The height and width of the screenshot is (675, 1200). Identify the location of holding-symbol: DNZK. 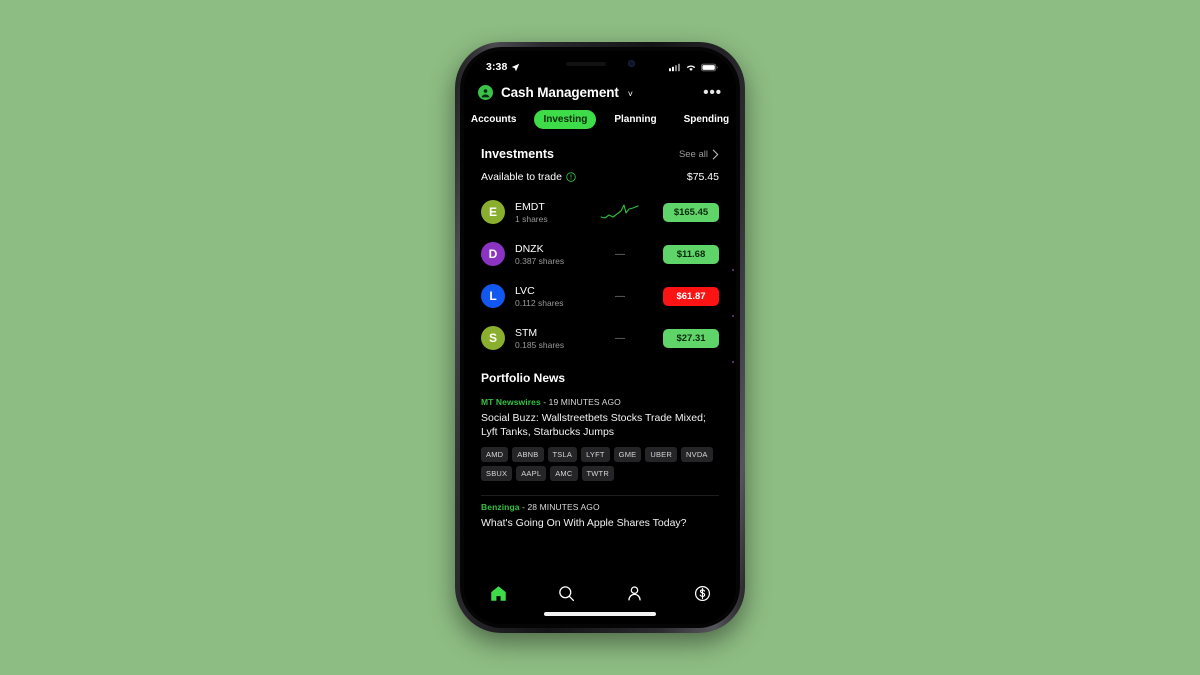
(529, 248).